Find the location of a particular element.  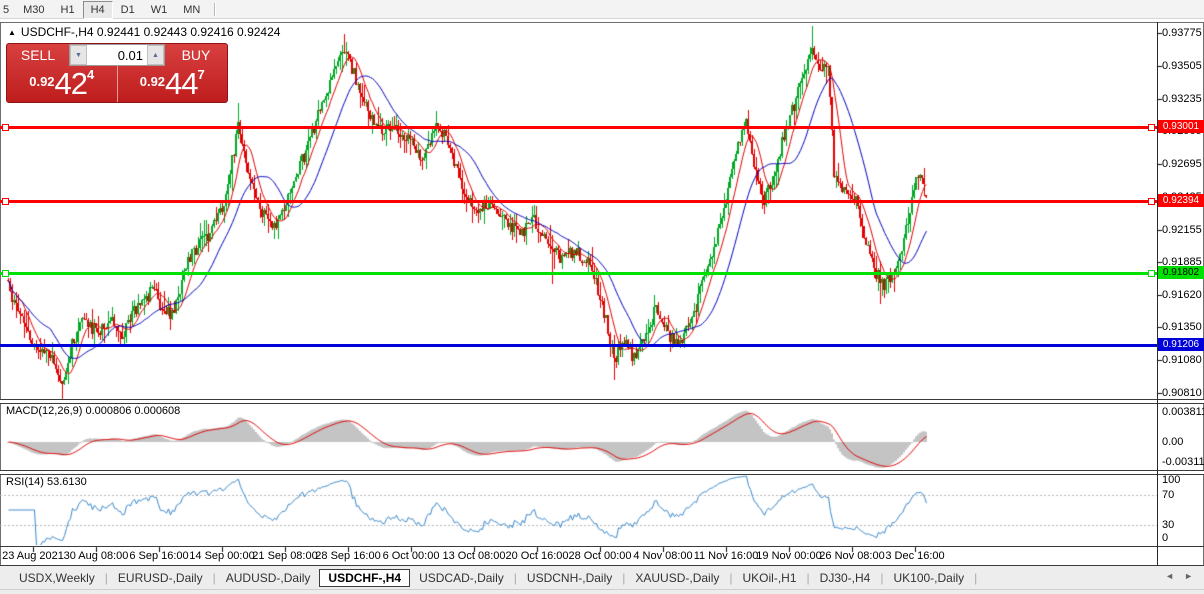

tab-scroll-left-icon: ◄ is located at coordinates (1169, 576).